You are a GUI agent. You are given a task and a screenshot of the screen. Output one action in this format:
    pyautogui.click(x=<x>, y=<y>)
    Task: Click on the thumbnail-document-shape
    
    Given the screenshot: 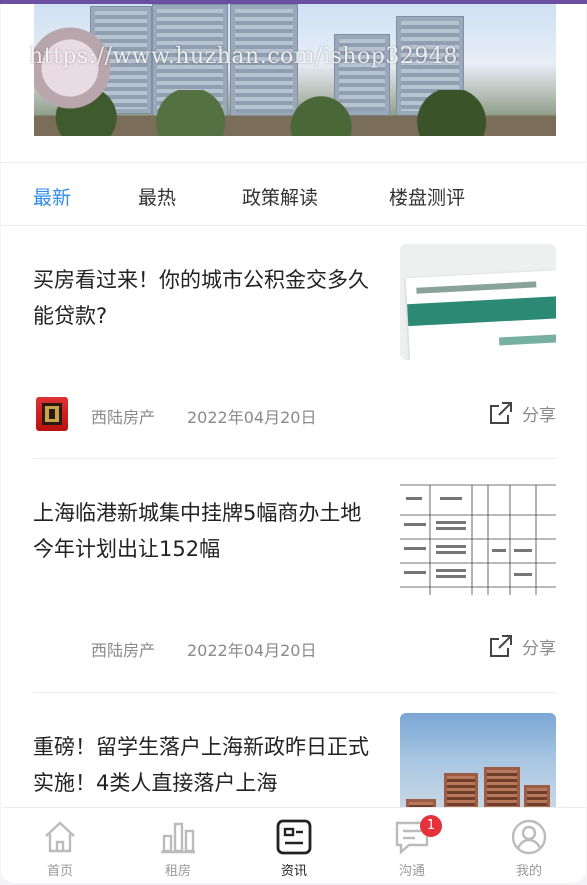 What is the action you would take?
    pyautogui.click(x=480, y=314)
    